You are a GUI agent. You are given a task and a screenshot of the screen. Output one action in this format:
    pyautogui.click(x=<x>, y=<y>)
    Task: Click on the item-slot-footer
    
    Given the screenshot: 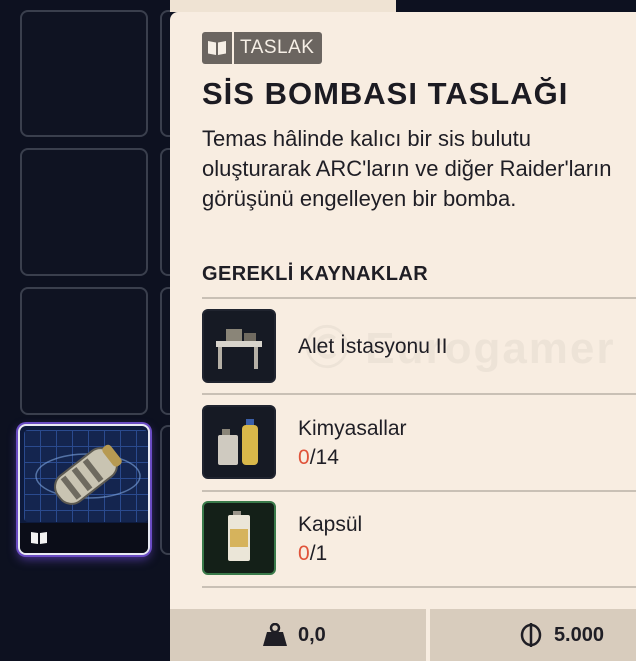 What is the action you would take?
    pyautogui.click(x=84, y=538)
    